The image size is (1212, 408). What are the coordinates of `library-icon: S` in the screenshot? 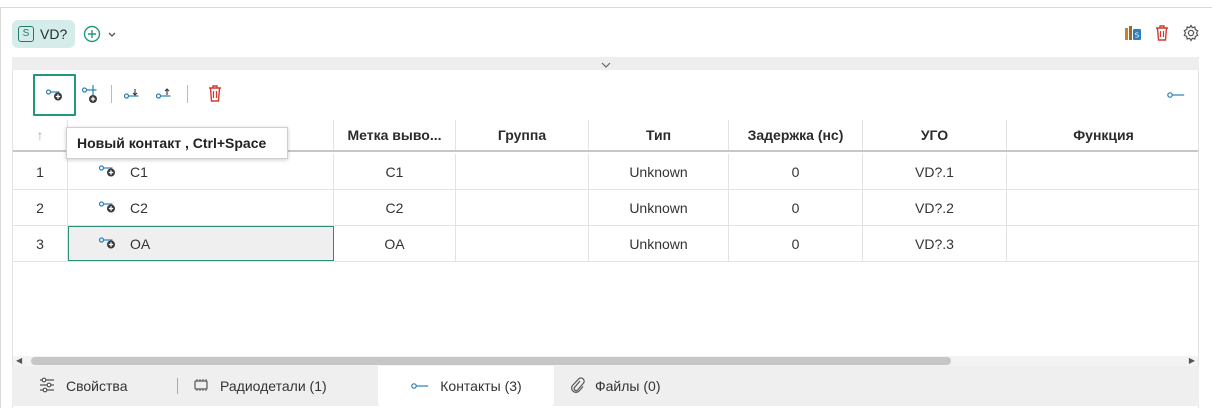 It's located at (1133, 34).